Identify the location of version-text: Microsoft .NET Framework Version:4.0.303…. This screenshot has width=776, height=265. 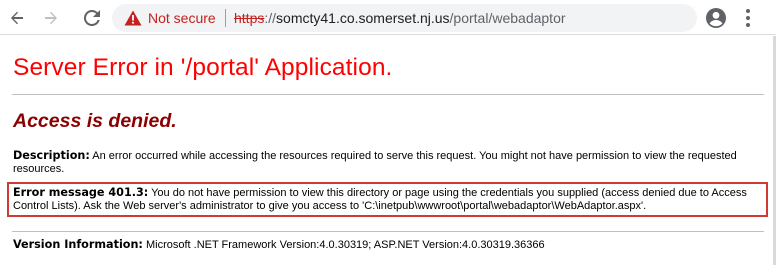
(343, 245).